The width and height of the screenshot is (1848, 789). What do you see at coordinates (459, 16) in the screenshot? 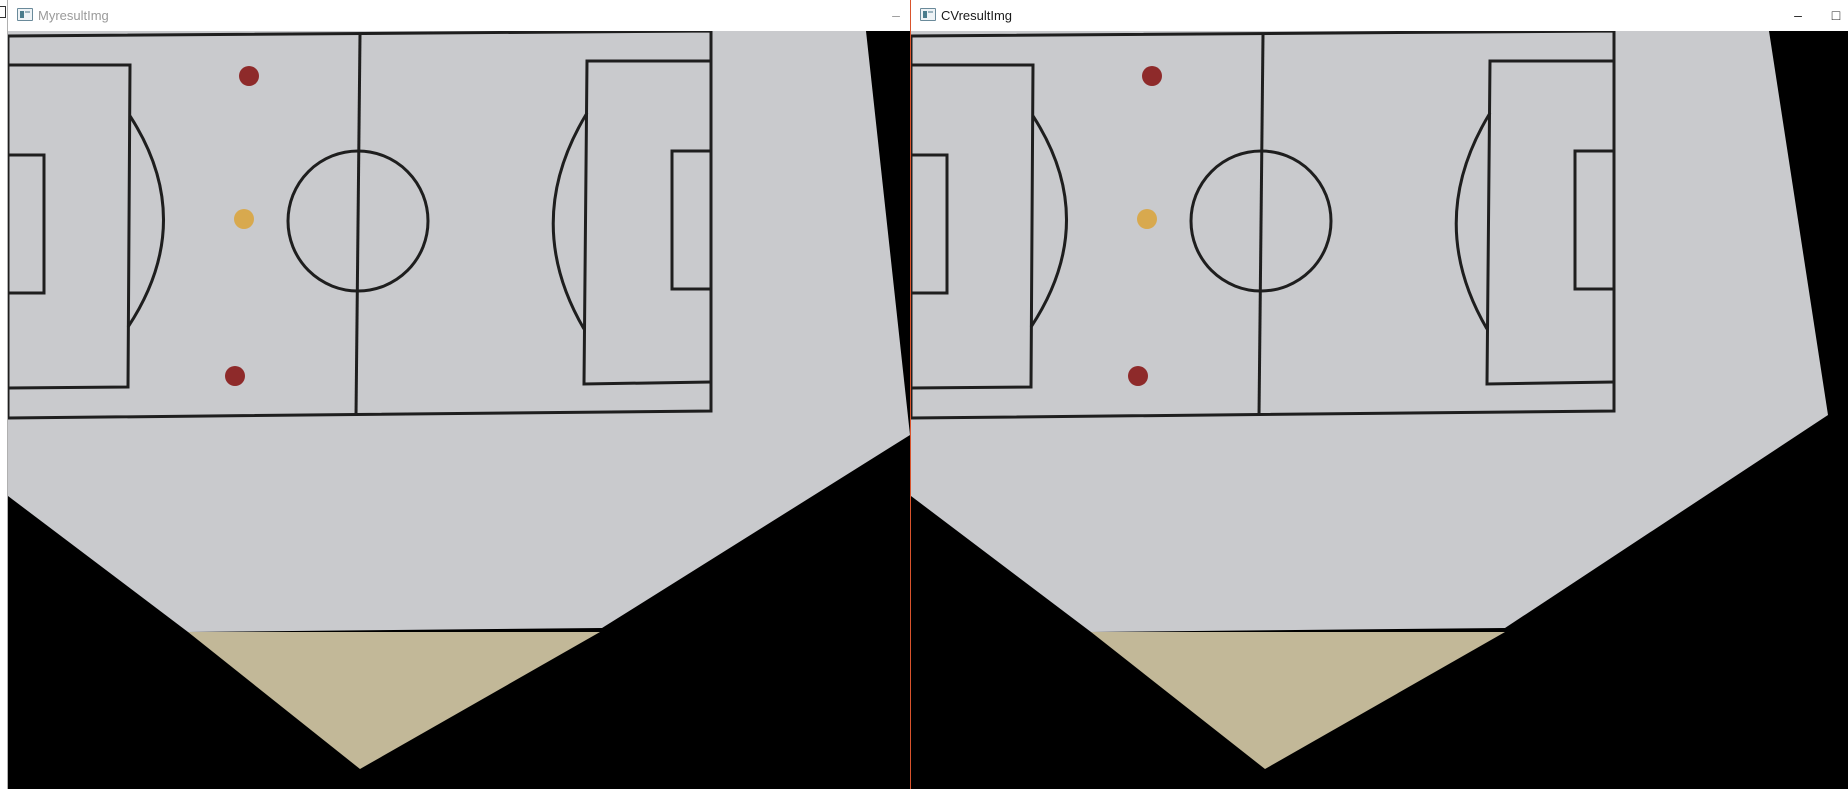
I see `title-bar: MyresultImg –` at bounding box center [459, 16].